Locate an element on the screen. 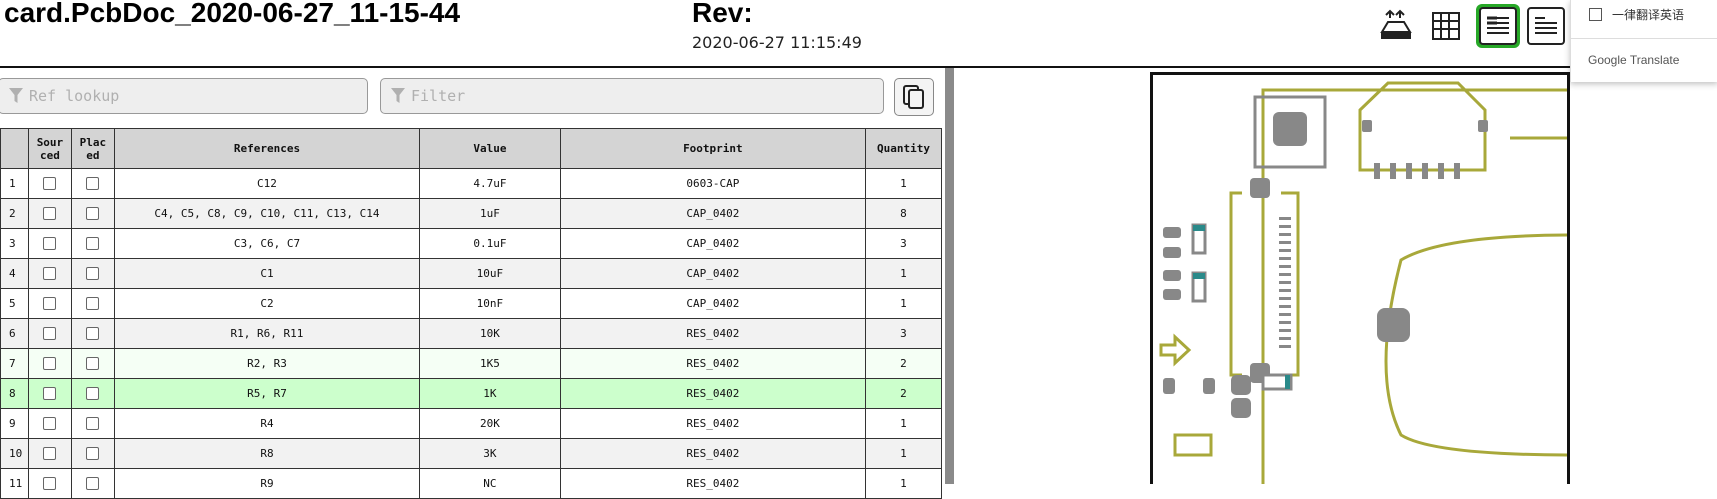 This screenshot has height=499, width=1717. bom-row: 3 C3, C6, C7 0.1uF CAP_0402 3 is located at coordinates (471, 243).